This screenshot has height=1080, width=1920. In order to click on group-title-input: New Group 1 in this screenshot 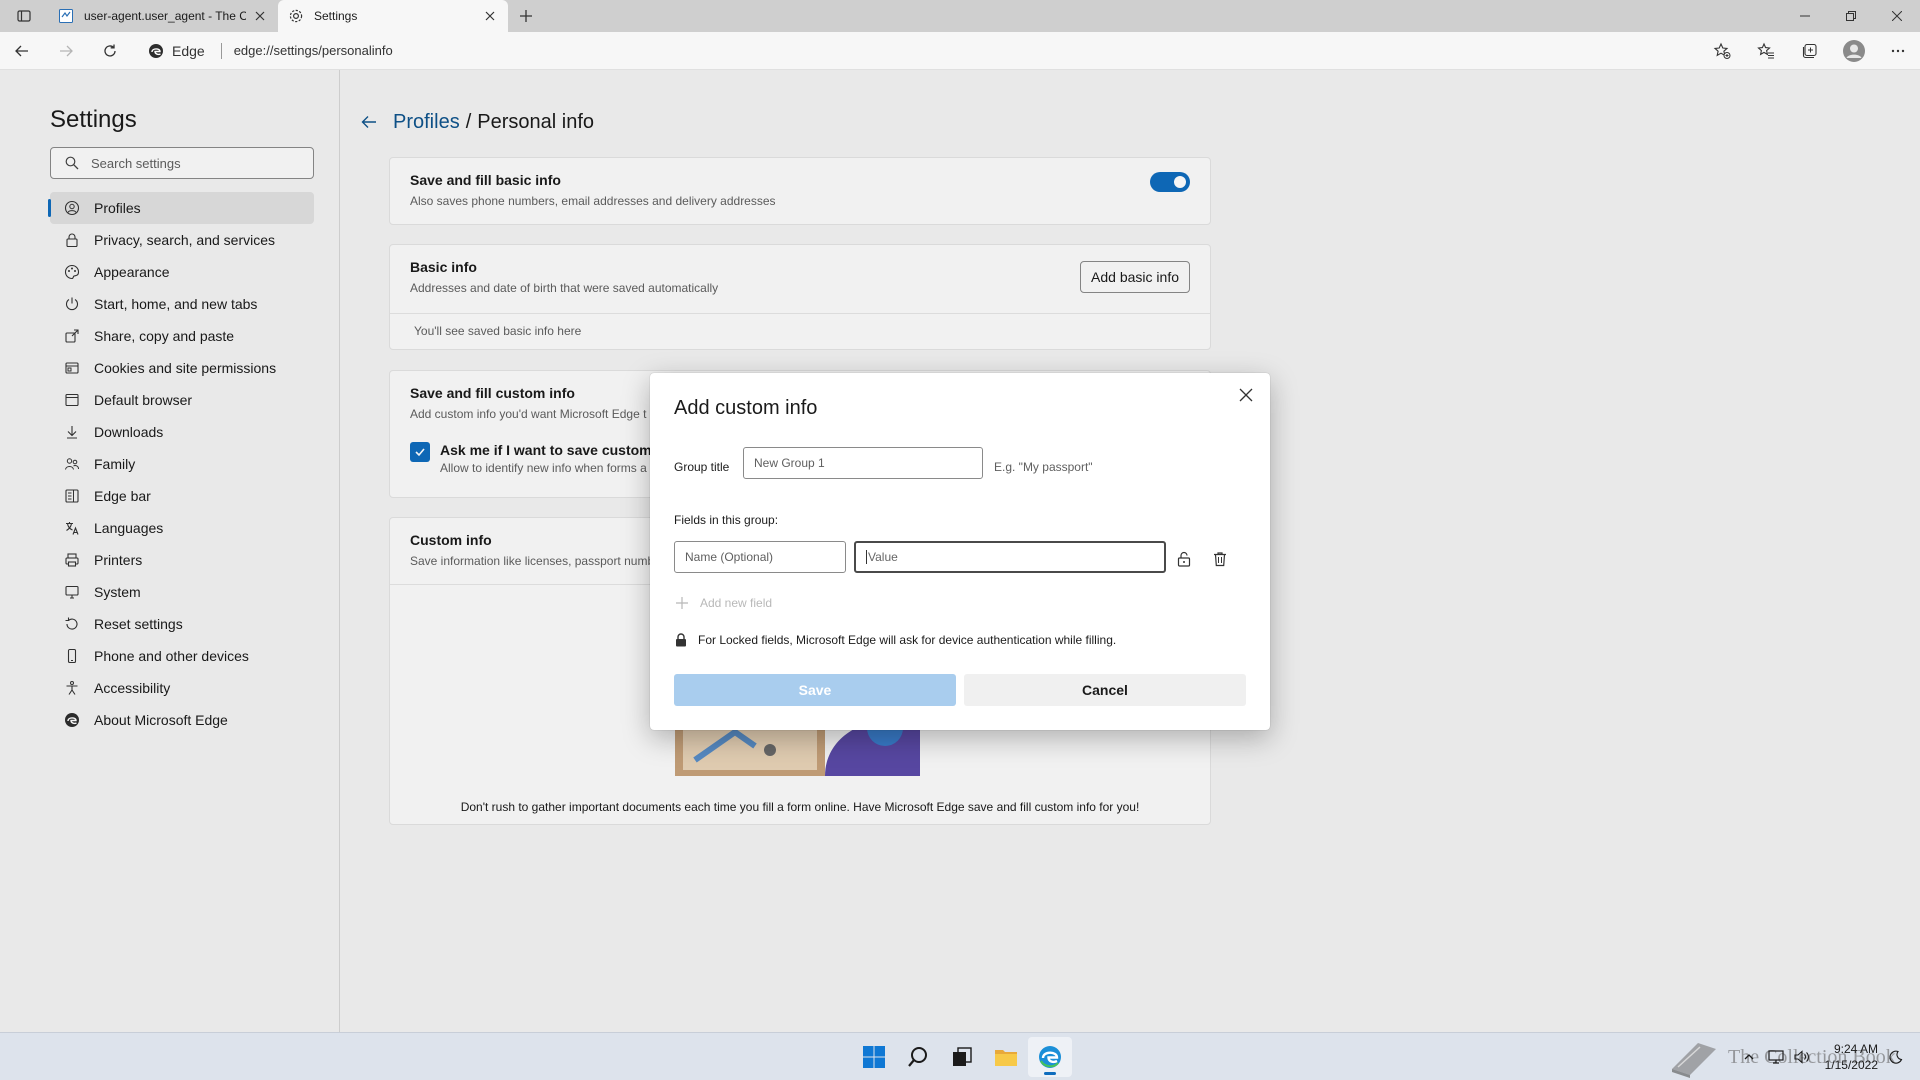, I will do `click(863, 463)`.